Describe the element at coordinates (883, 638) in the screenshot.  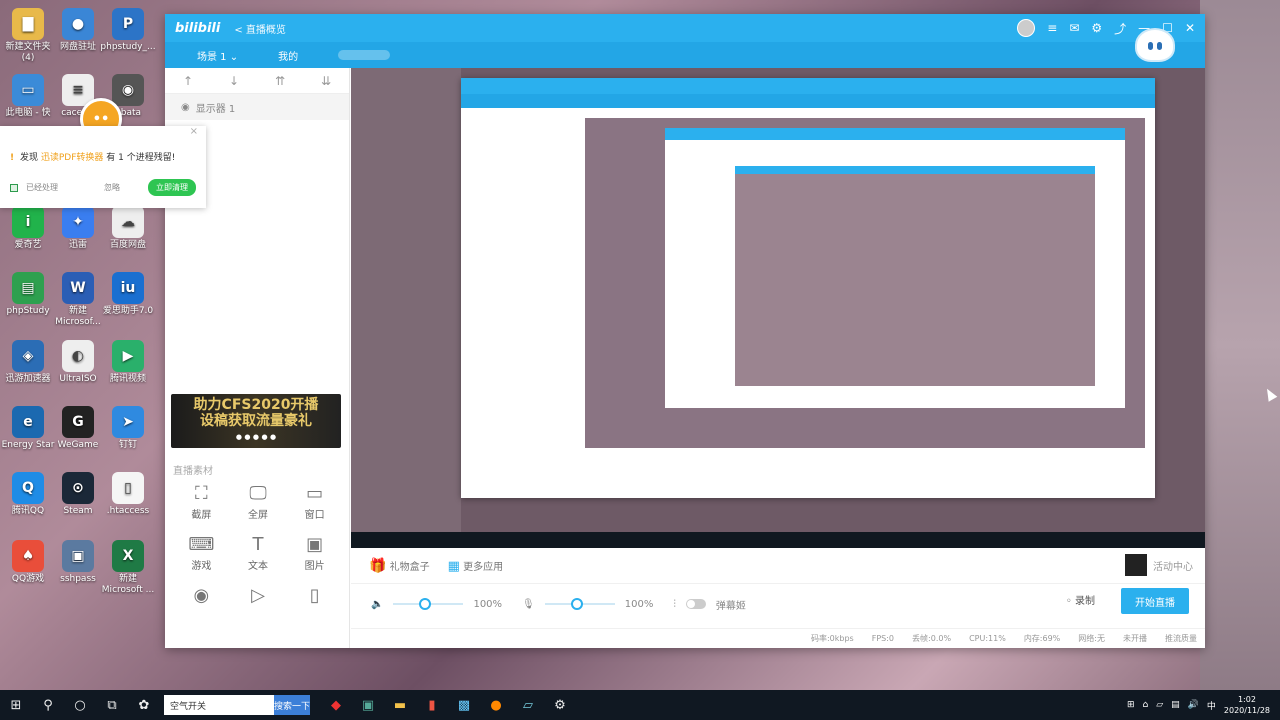
I see `status-item: FPS:0` at that location.